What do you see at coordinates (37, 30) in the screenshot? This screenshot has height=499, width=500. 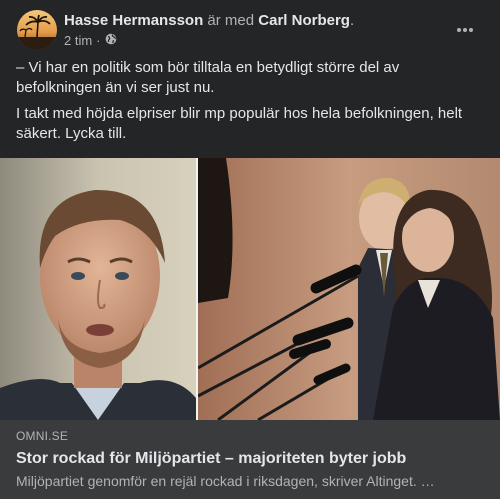 I see `author-avatar` at bounding box center [37, 30].